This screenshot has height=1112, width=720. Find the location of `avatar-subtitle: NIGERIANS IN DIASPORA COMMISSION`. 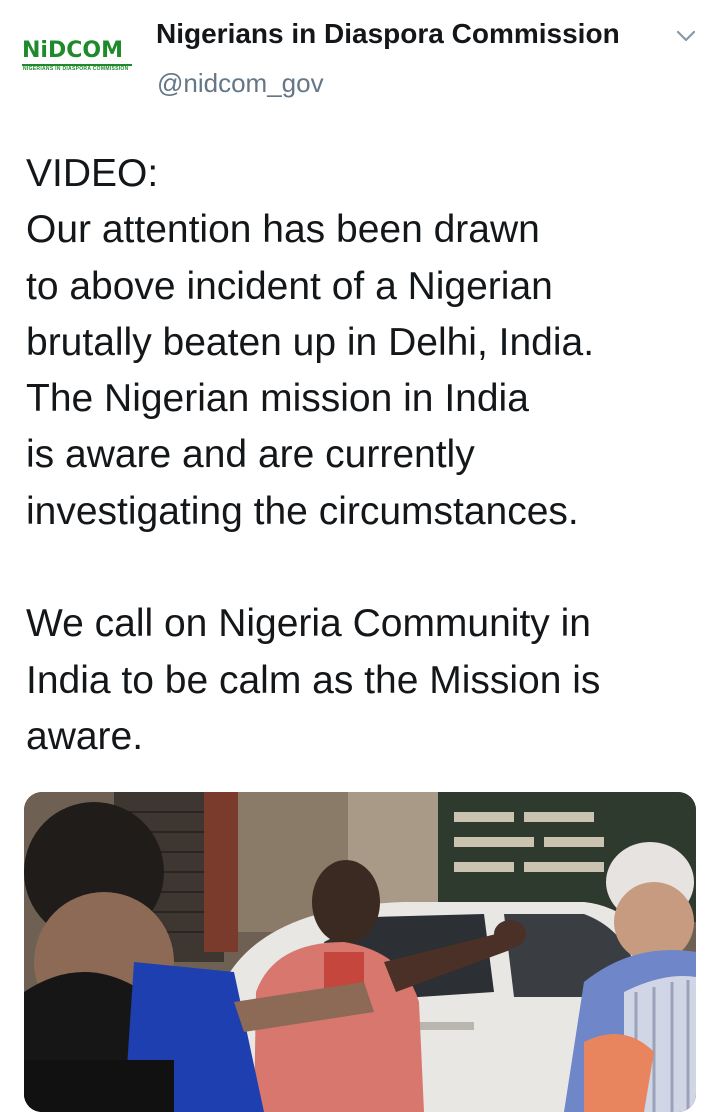

avatar-subtitle: NIGERIANS IN DIASPORA COMMISSION is located at coordinates (76, 69).